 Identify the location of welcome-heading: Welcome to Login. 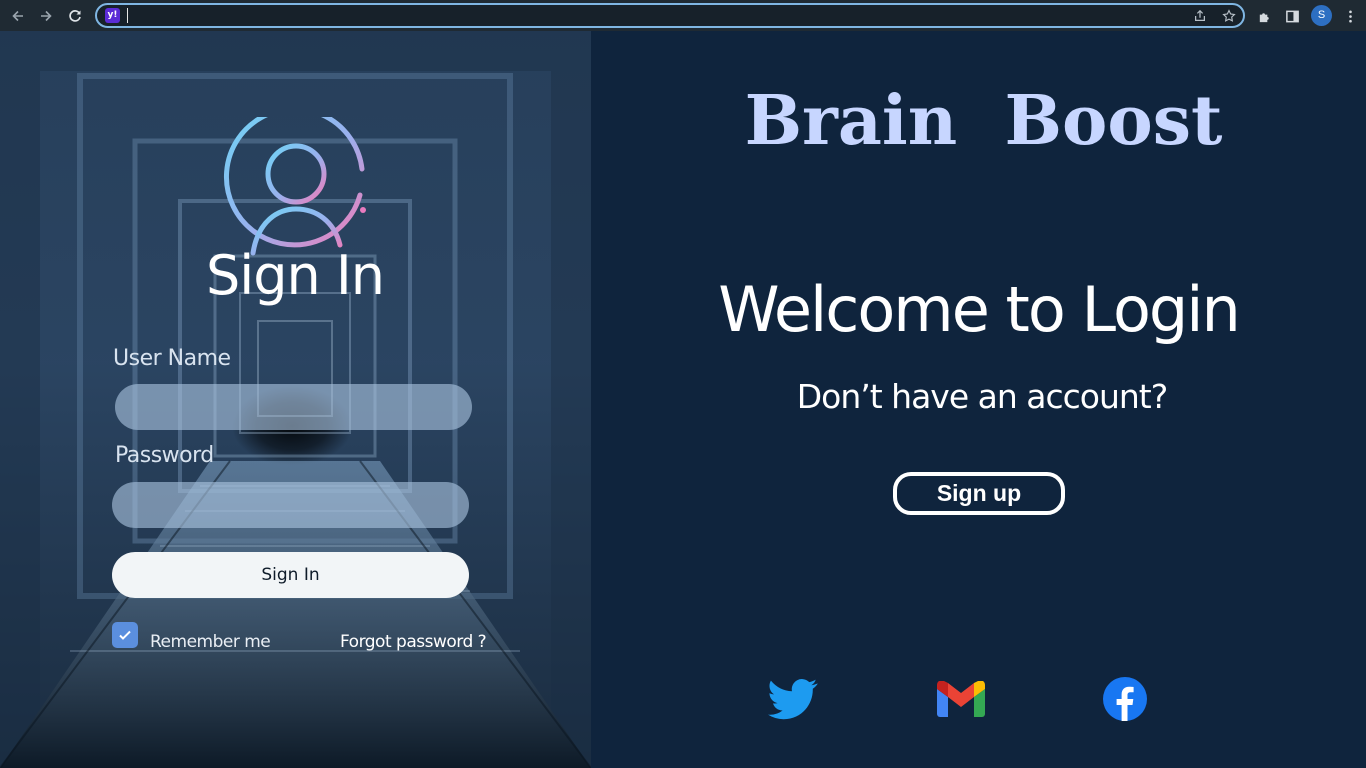
(979, 309).